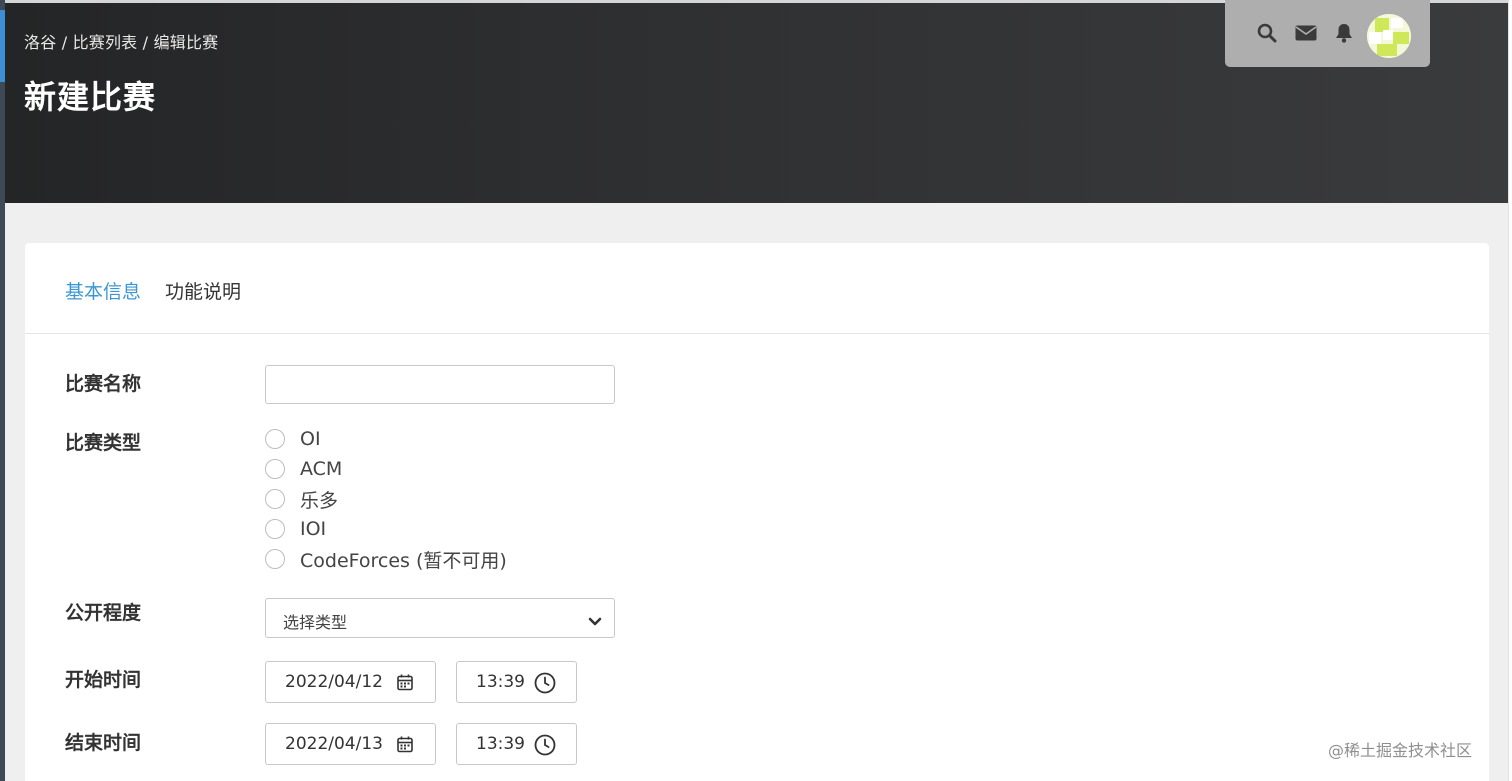  I want to click on radio-label: CodeForces (暂不可用), so click(403, 560).